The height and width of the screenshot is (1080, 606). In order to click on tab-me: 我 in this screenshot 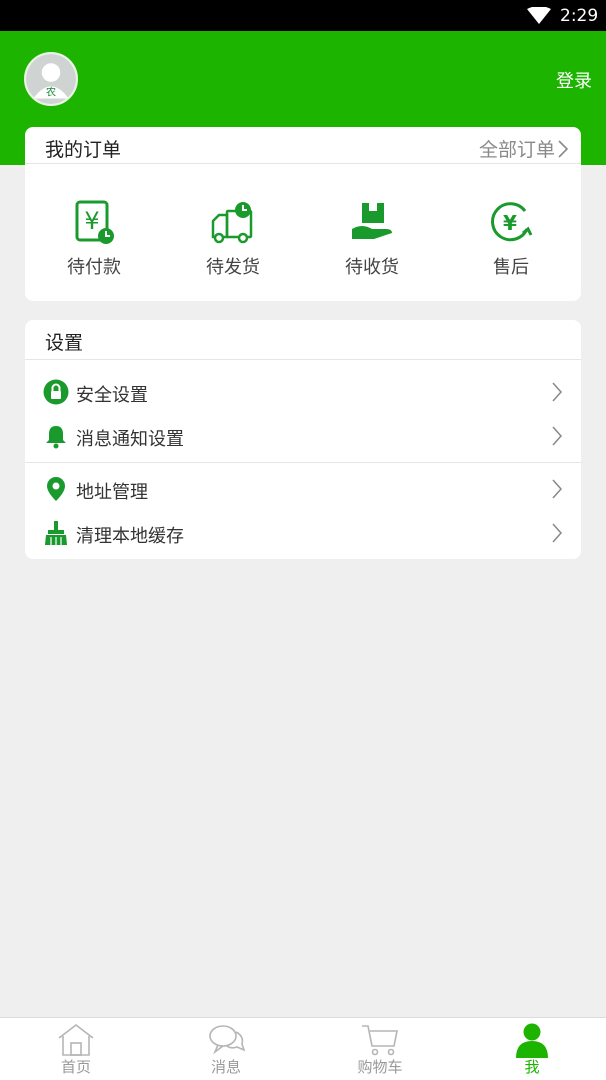, I will do `click(532, 1049)`.